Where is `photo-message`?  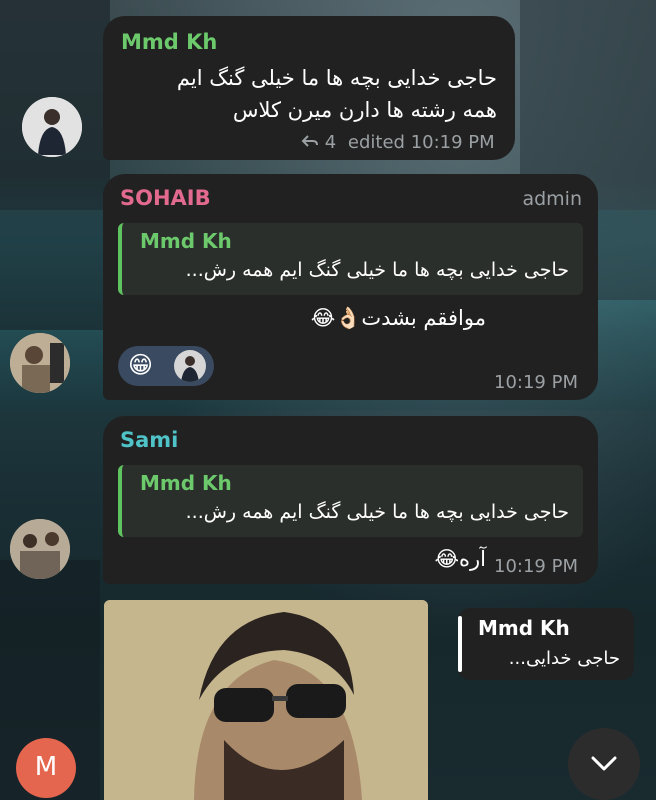
photo-message is located at coordinates (266, 700).